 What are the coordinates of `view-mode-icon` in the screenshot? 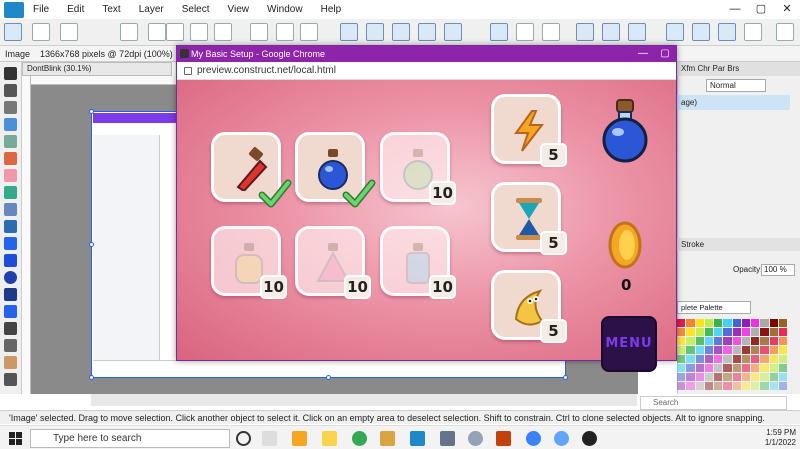 It's located at (753, 32).